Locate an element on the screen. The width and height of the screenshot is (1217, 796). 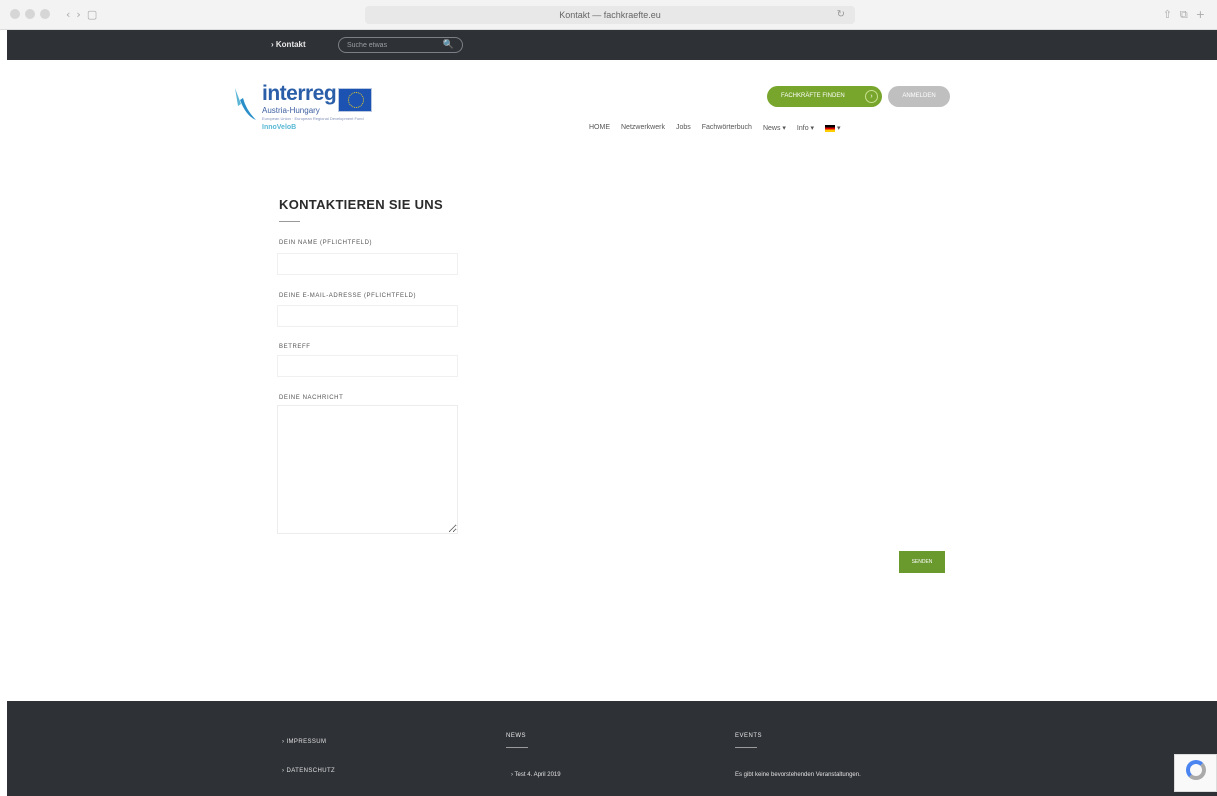
footer-news-item: › Test 4. April 2019 is located at coordinates (536, 775).